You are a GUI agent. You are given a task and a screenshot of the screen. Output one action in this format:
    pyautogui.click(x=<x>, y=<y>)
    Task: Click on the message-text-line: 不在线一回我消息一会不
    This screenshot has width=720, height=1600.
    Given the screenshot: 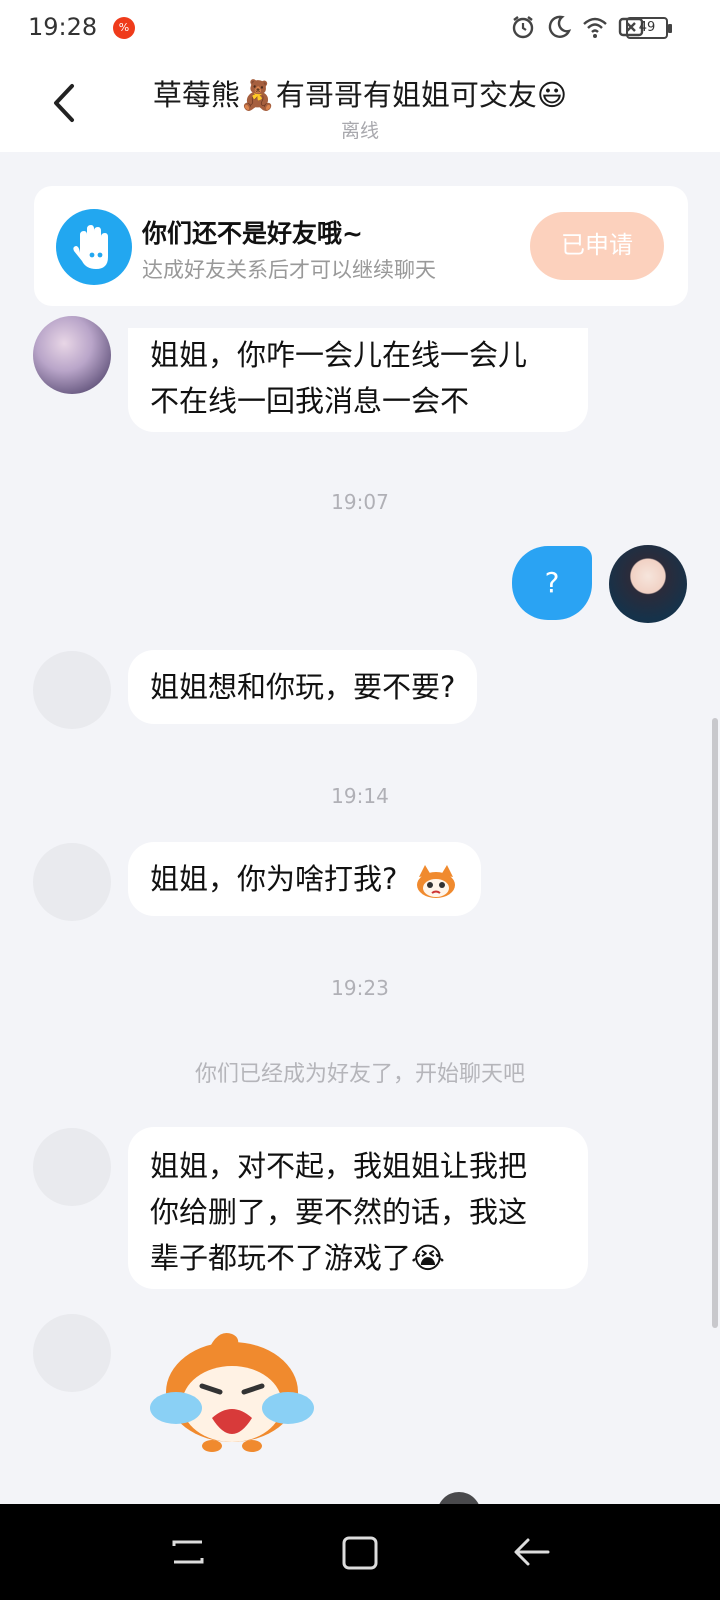 What is the action you would take?
    pyautogui.click(x=310, y=401)
    